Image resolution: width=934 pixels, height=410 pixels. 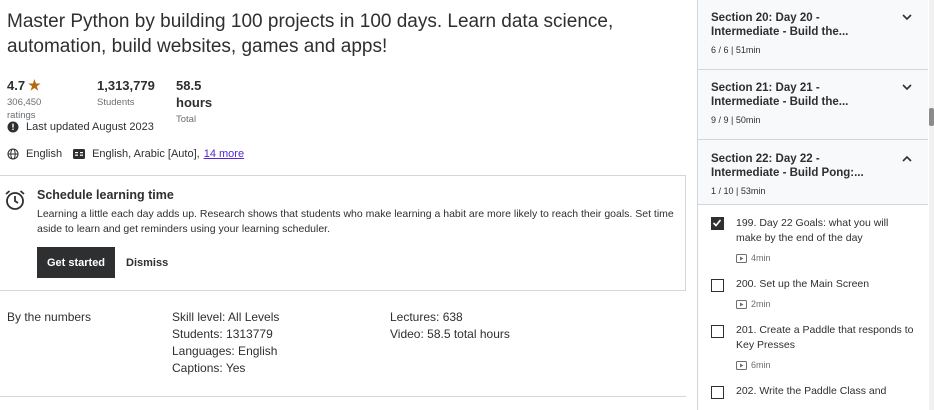 I want to click on lecture-title: 202. Write the Paddle Class and, so click(x=811, y=391).